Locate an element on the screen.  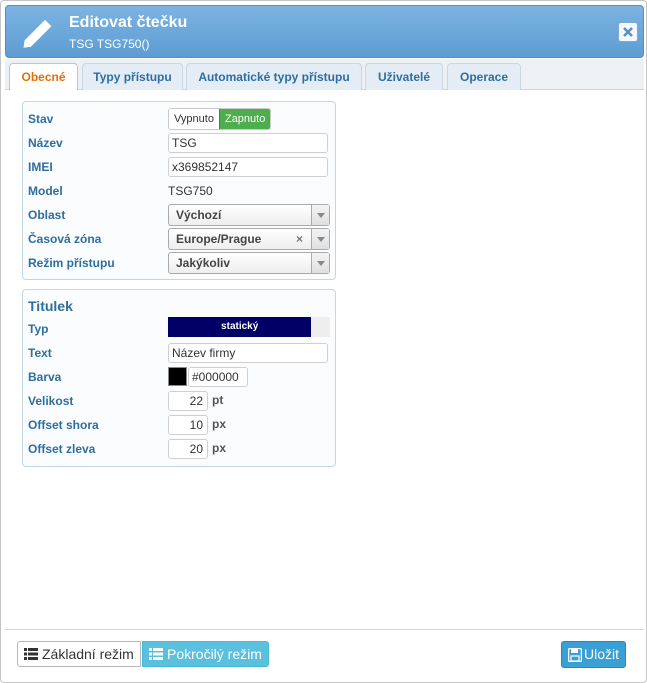
imei-label: IMEI is located at coordinates (40, 167).